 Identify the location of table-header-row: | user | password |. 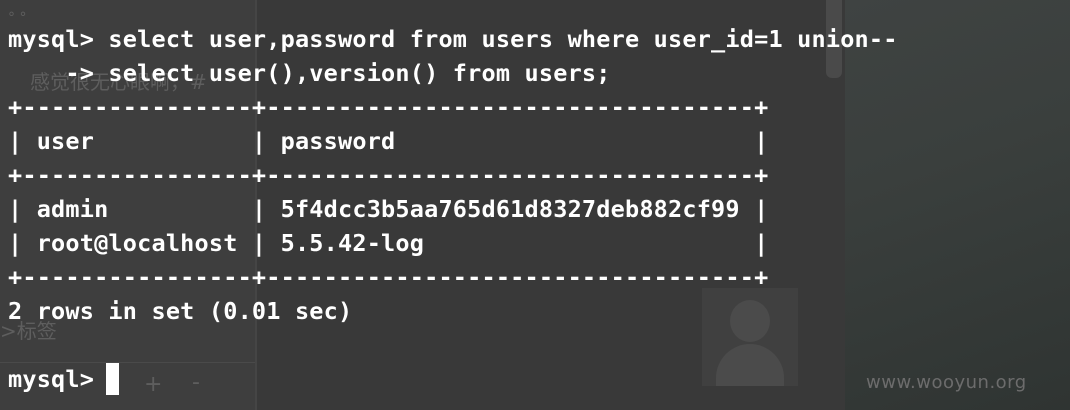
(388, 141).